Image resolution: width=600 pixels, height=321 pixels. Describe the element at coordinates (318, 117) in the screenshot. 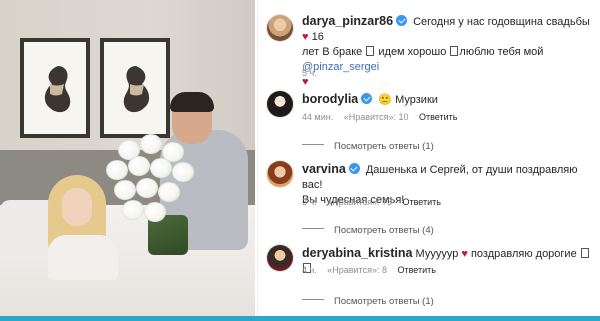

I see `comment-time: 44 мин.` at that location.